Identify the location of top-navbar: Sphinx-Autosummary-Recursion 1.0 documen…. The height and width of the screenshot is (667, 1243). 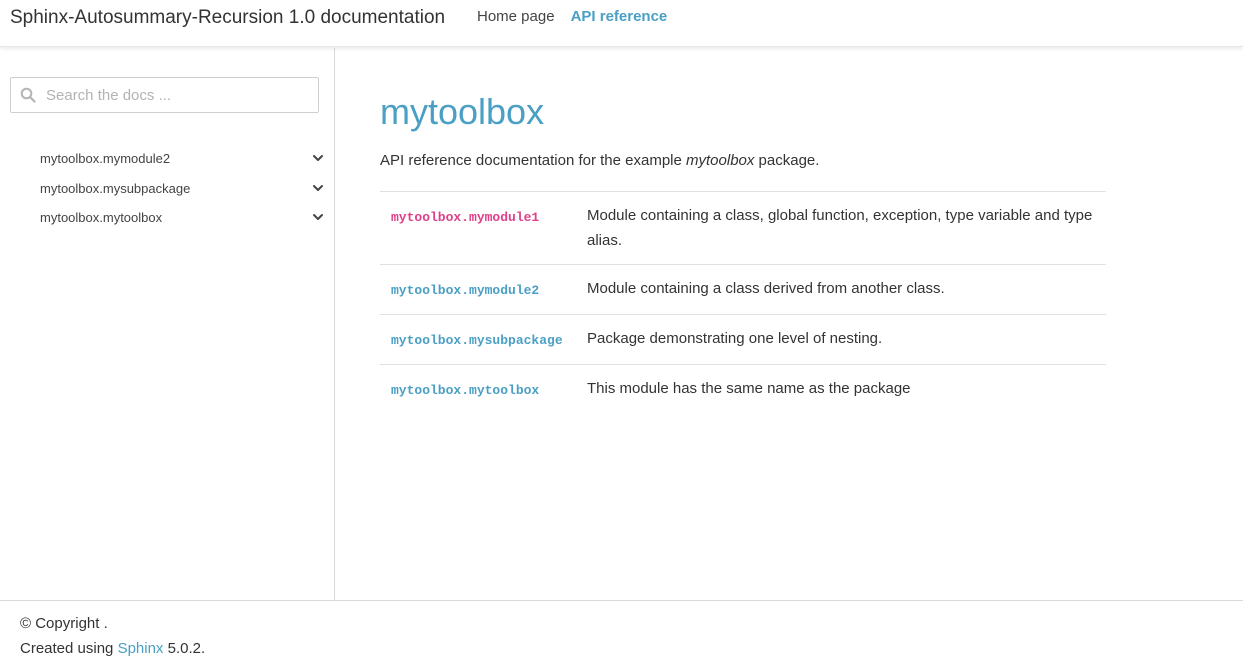
(621, 23).